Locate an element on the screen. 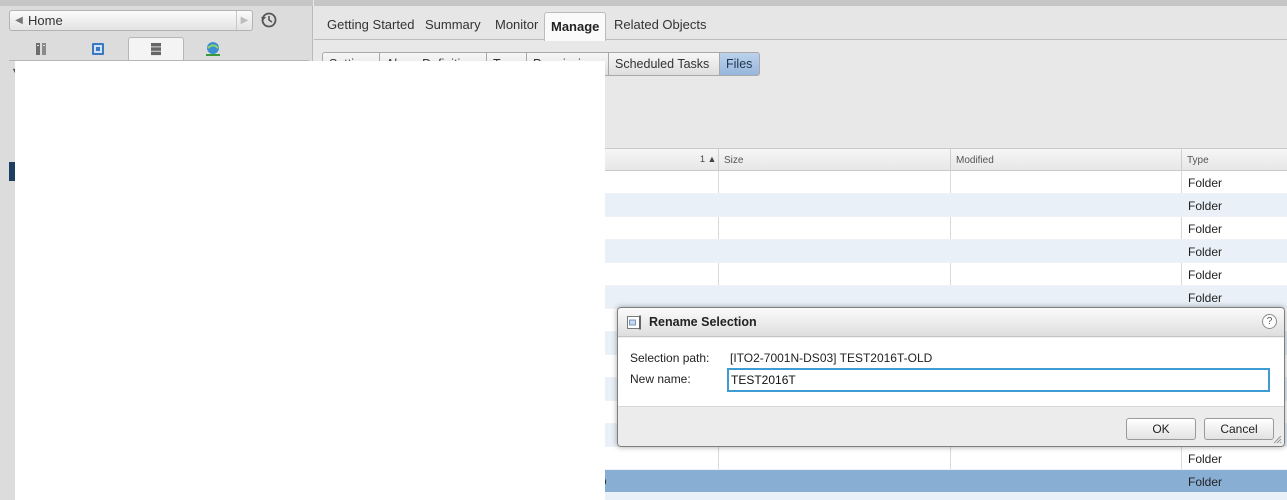 Image resolution: width=1287 pixels, height=500 pixels. selection-path-label: Selection path: is located at coordinates (670, 358).